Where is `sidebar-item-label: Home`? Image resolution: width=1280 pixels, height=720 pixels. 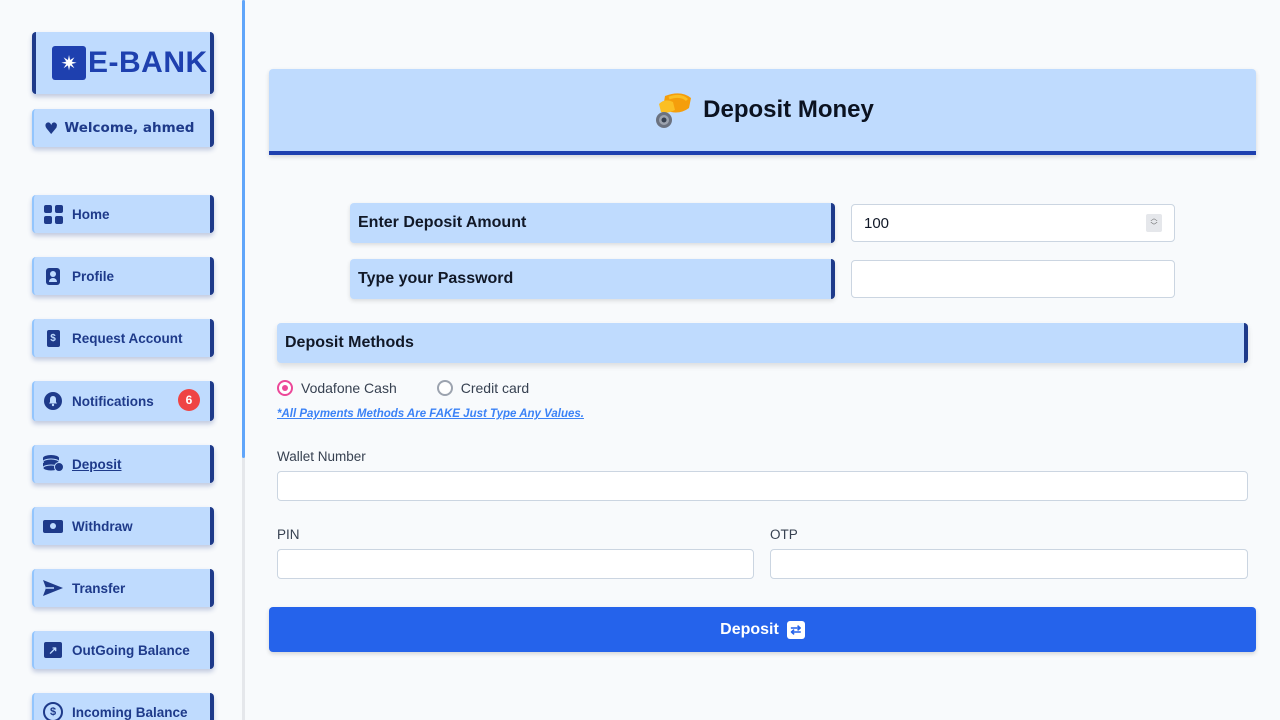
sidebar-item-label: Home is located at coordinates (91, 214).